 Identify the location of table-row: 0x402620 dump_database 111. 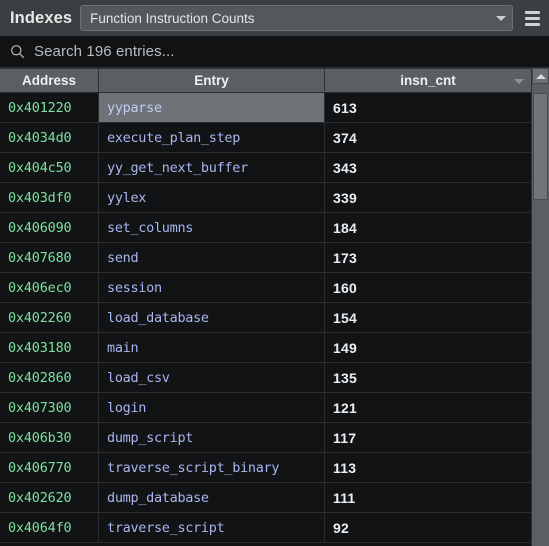
(265, 498).